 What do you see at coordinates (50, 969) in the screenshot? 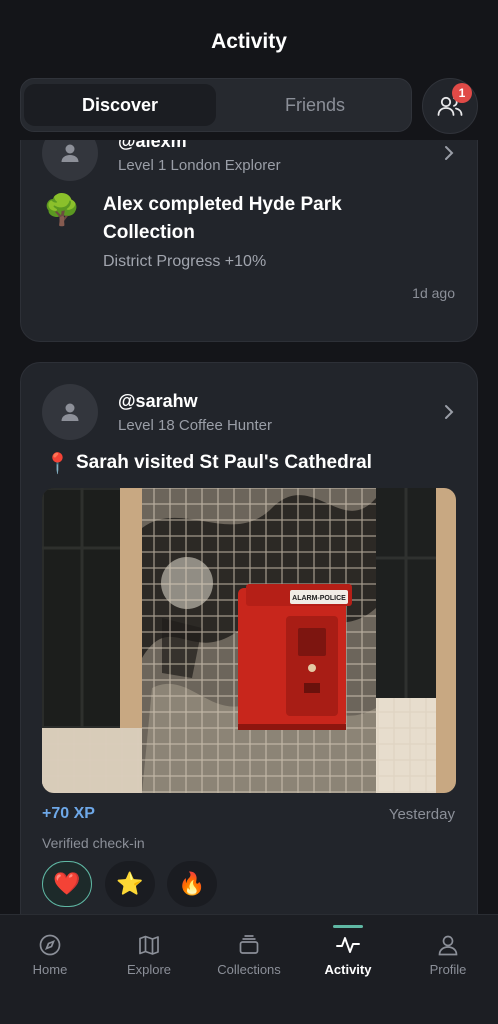
I see `tab-home-label: Home` at bounding box center [50, 969].